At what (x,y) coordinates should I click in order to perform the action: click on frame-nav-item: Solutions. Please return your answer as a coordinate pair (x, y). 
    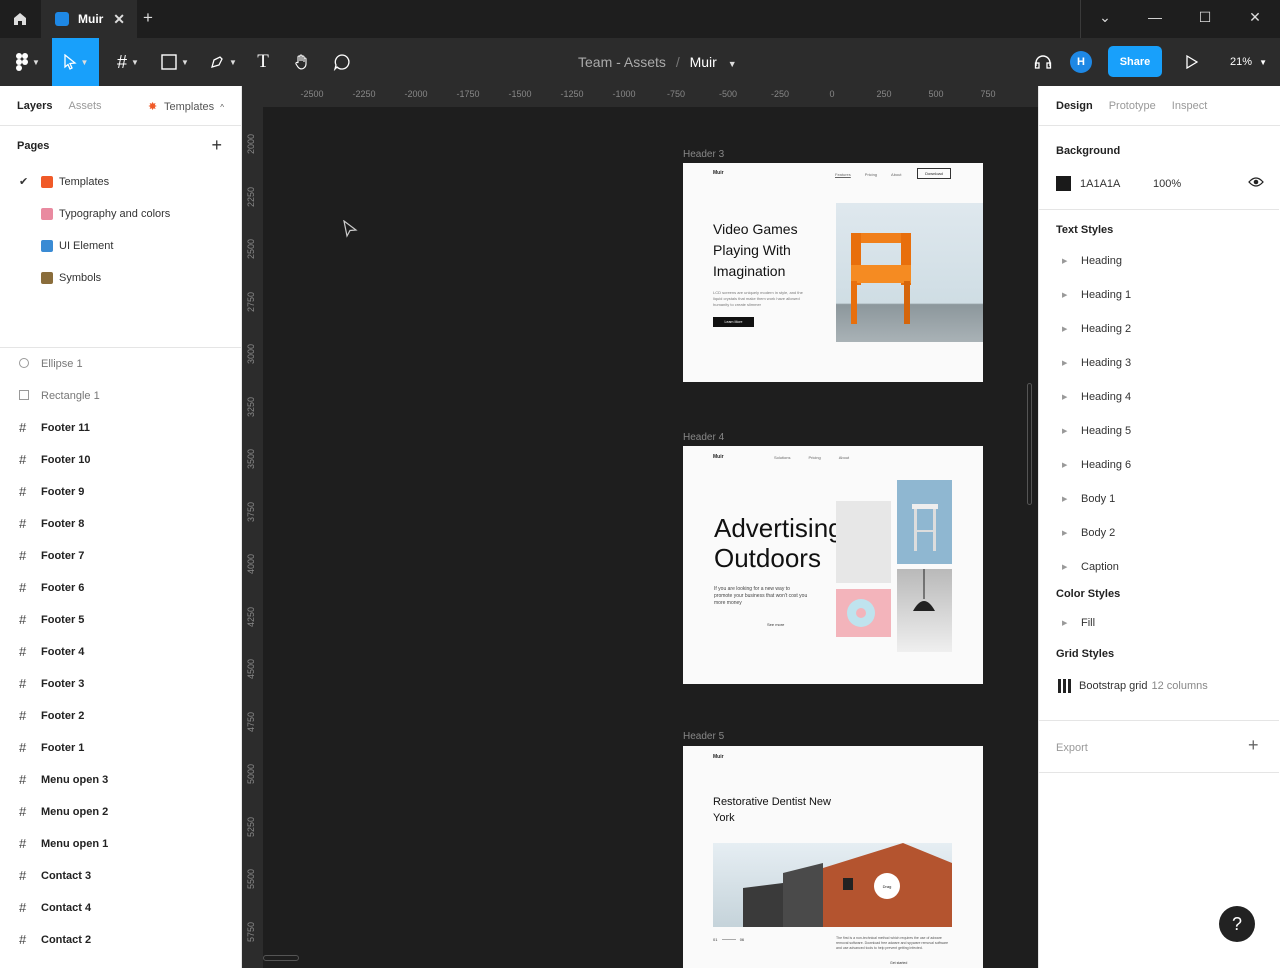
    Looking at the image, I should click on (782, 457).